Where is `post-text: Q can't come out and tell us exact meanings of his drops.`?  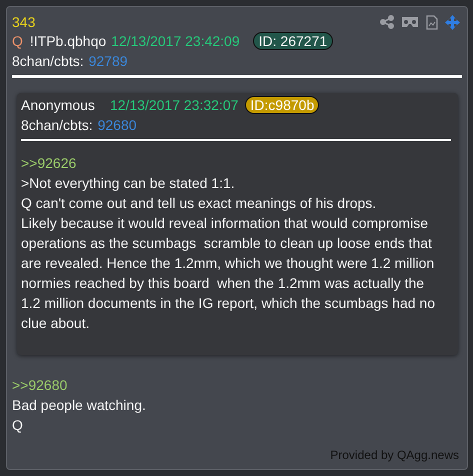 post-text: Q can't come out and tell us exact meanings of his drops. is located at coordinates (199, 203).